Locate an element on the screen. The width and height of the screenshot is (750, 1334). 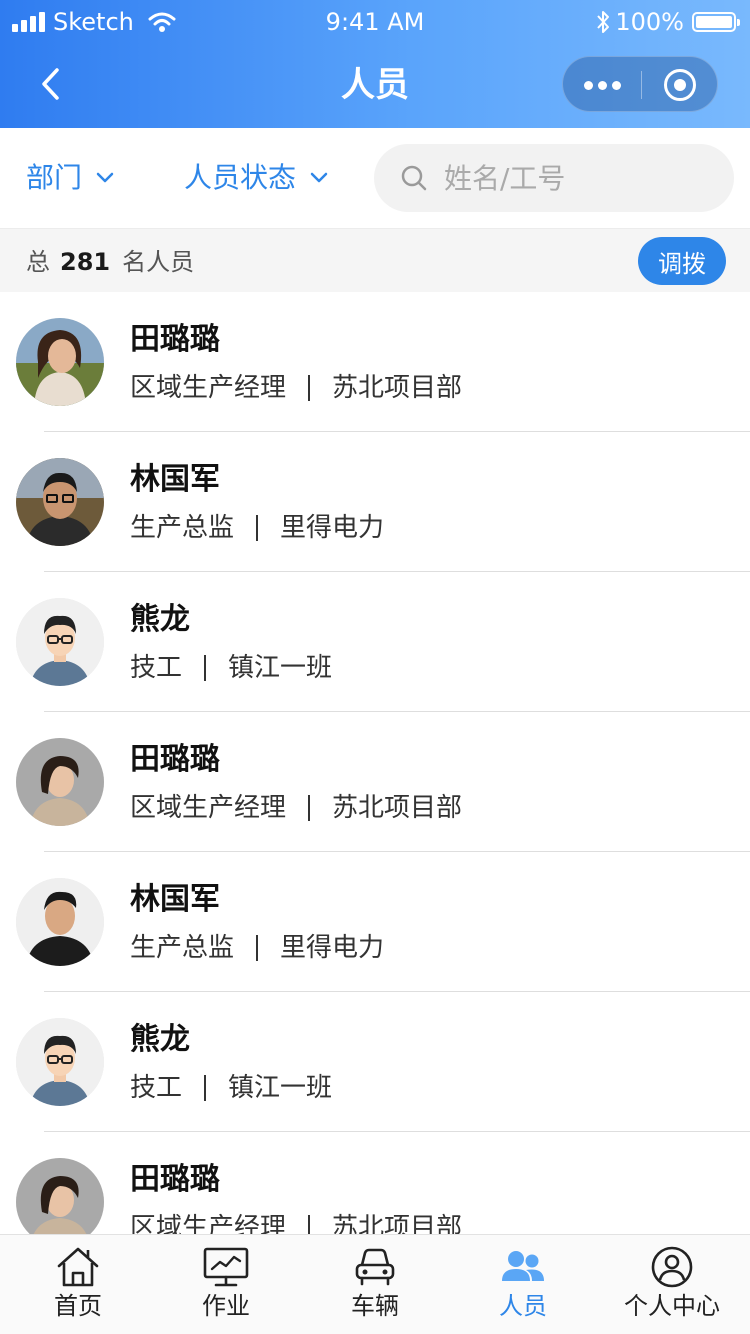
total-prefix: 总 is located at coordinates (38, 262).